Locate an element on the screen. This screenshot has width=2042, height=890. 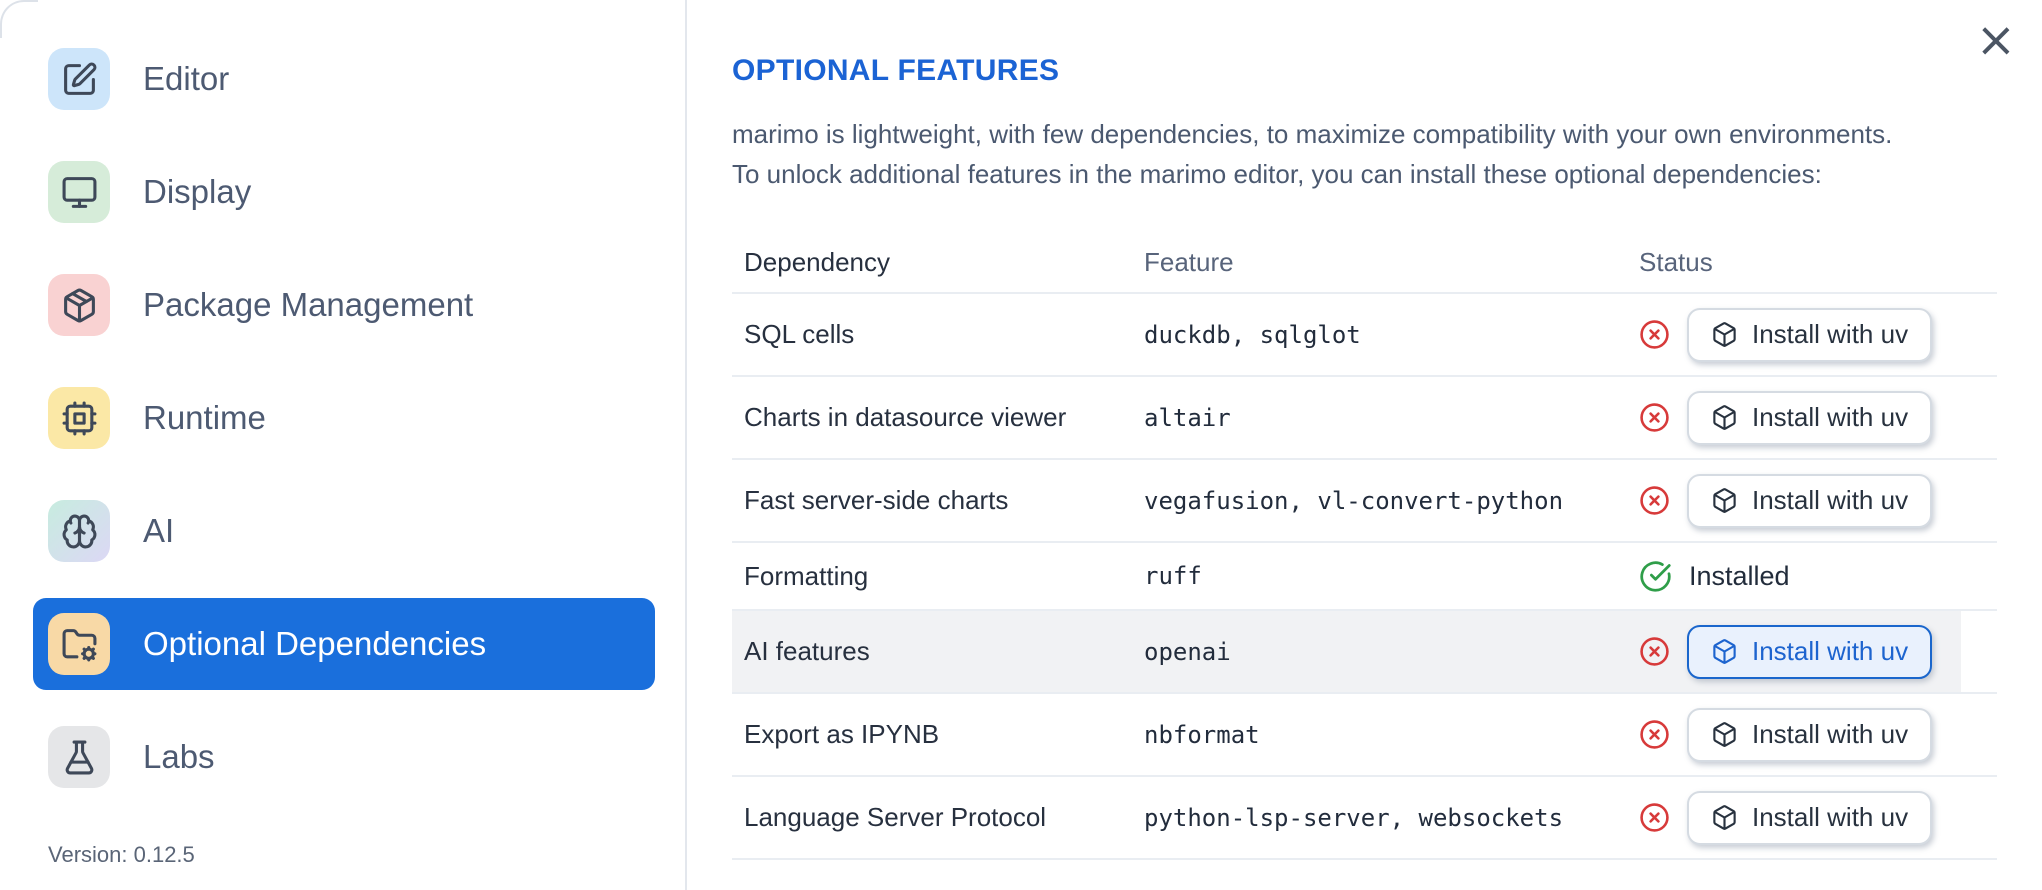
brain-icon is located at coordinates (79, 531).